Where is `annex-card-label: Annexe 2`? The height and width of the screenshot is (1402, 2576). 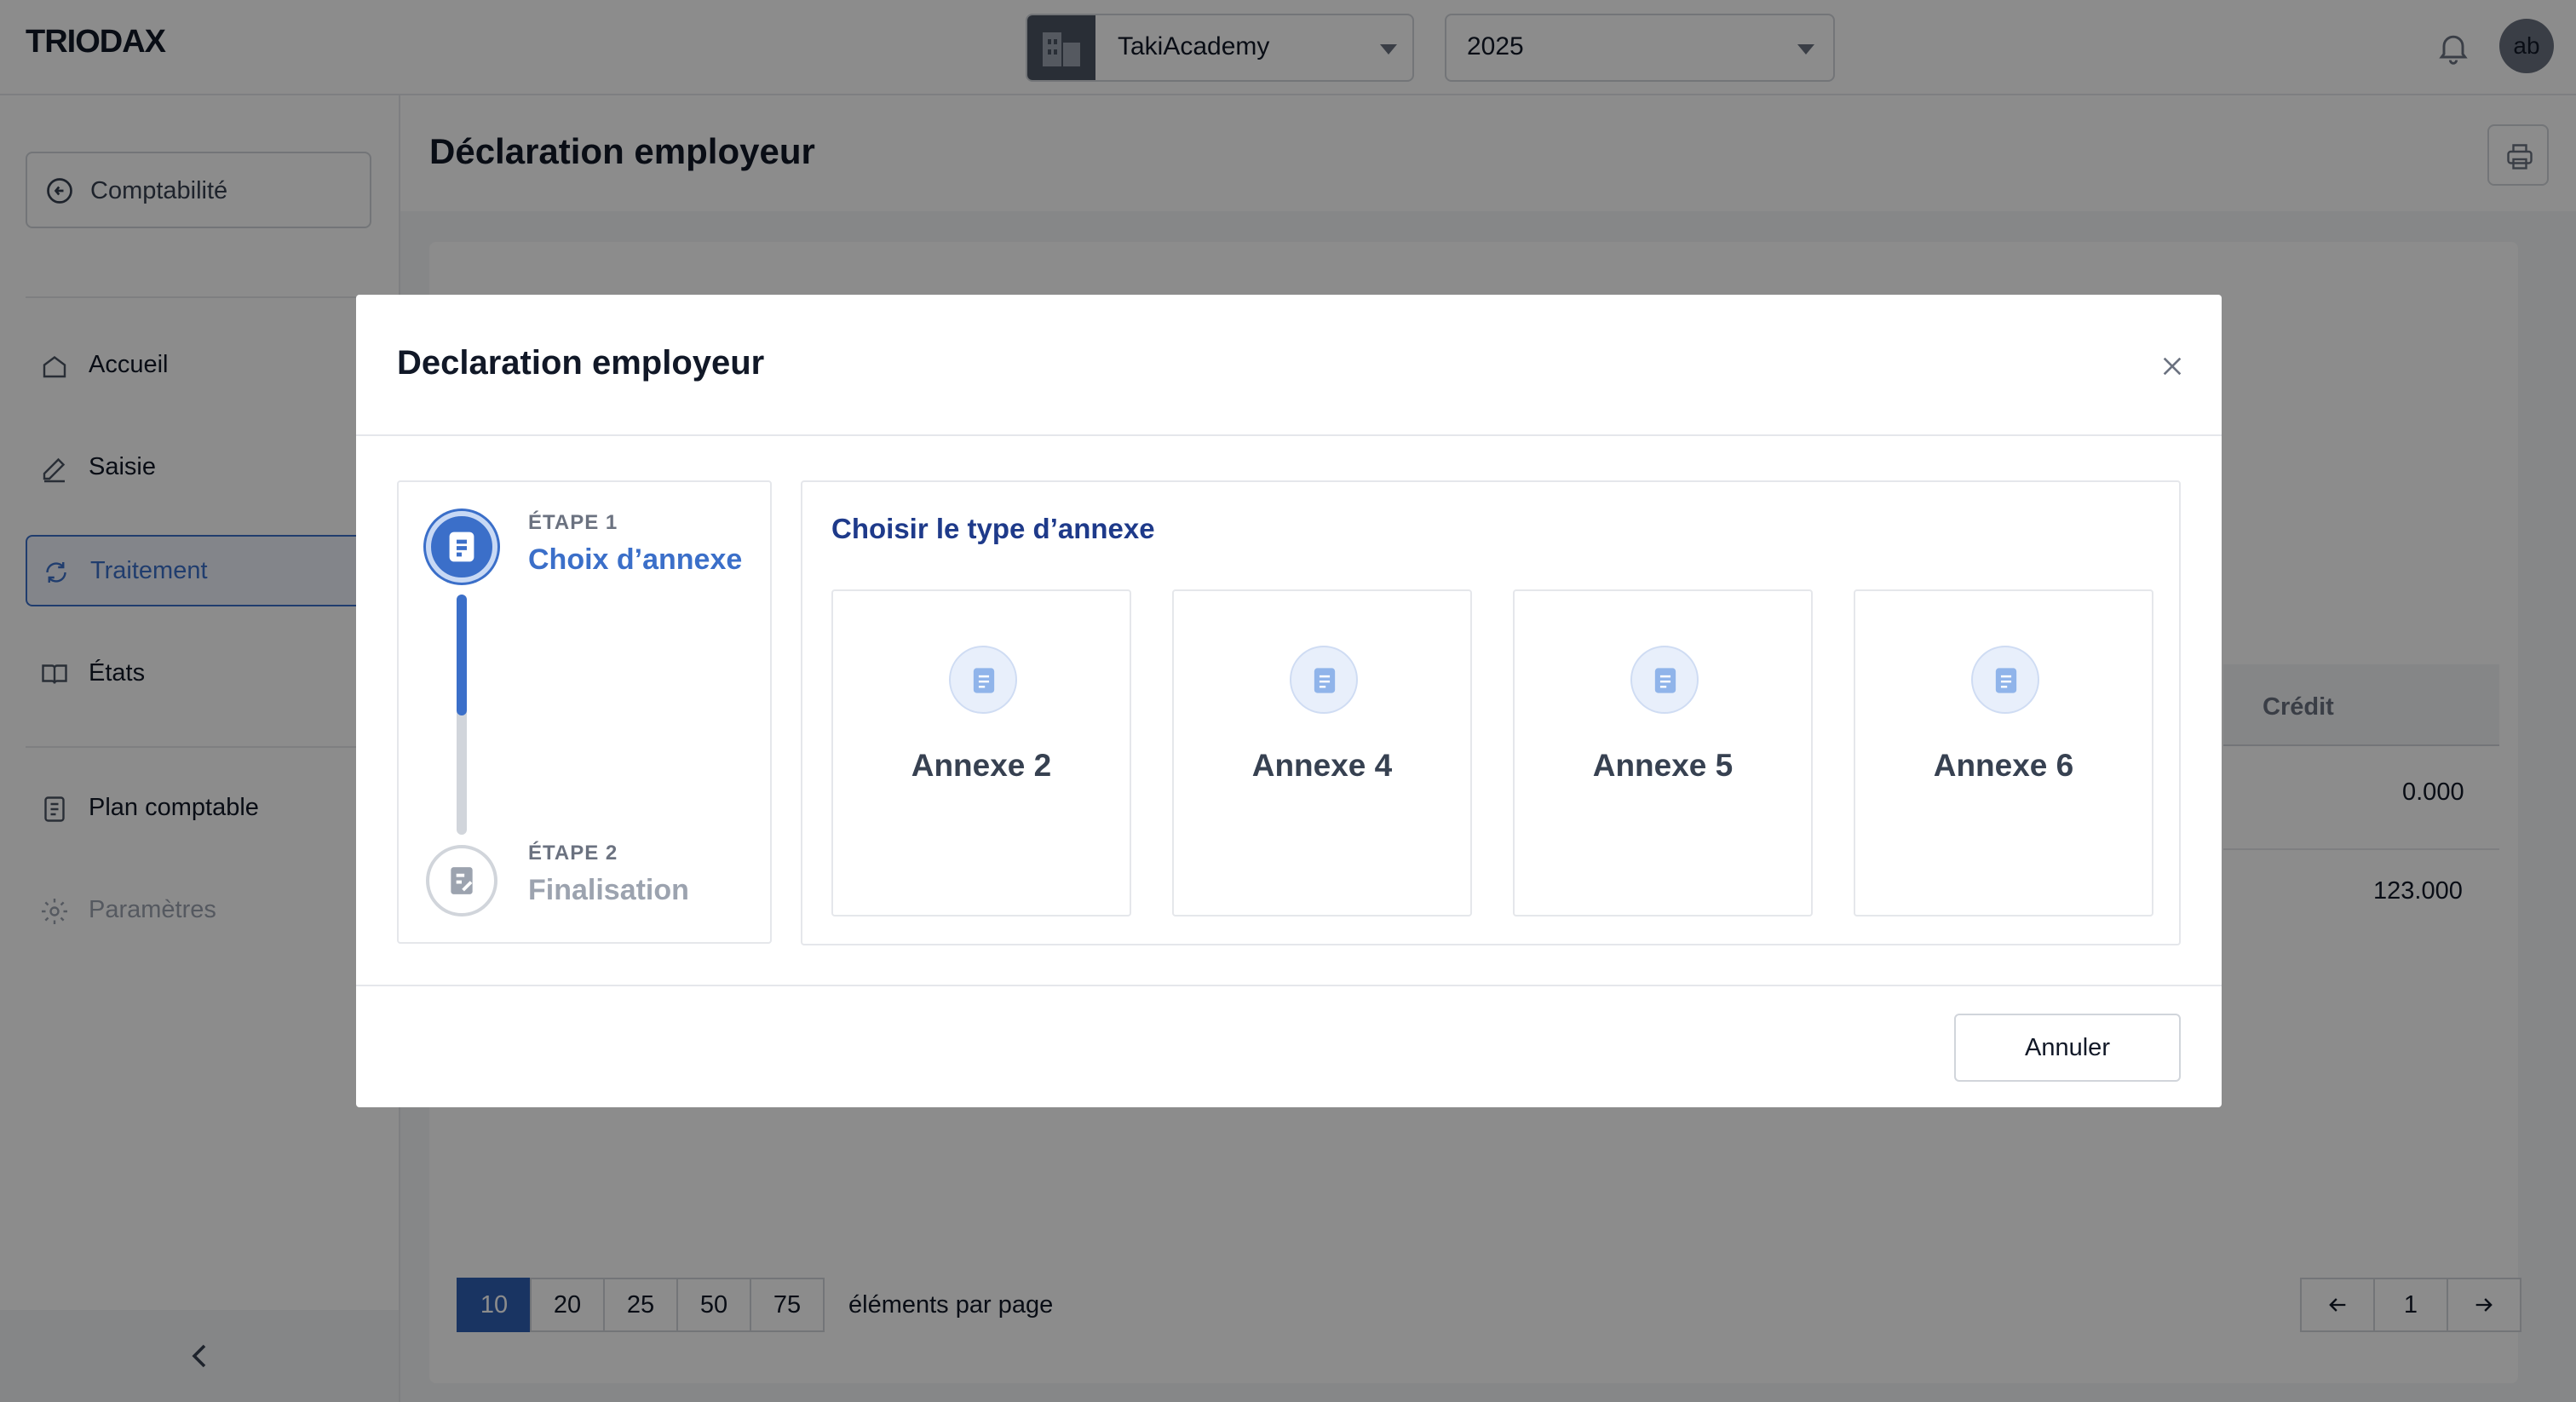
annex-card-label: Annexe 2 is located at coordinates (982, 765).